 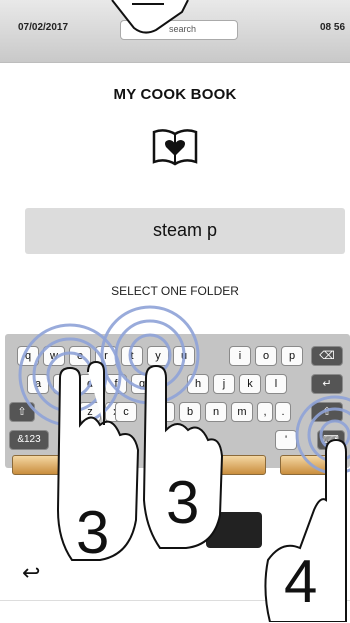 I want to click on key-j: j, so click(x=224, y=384).